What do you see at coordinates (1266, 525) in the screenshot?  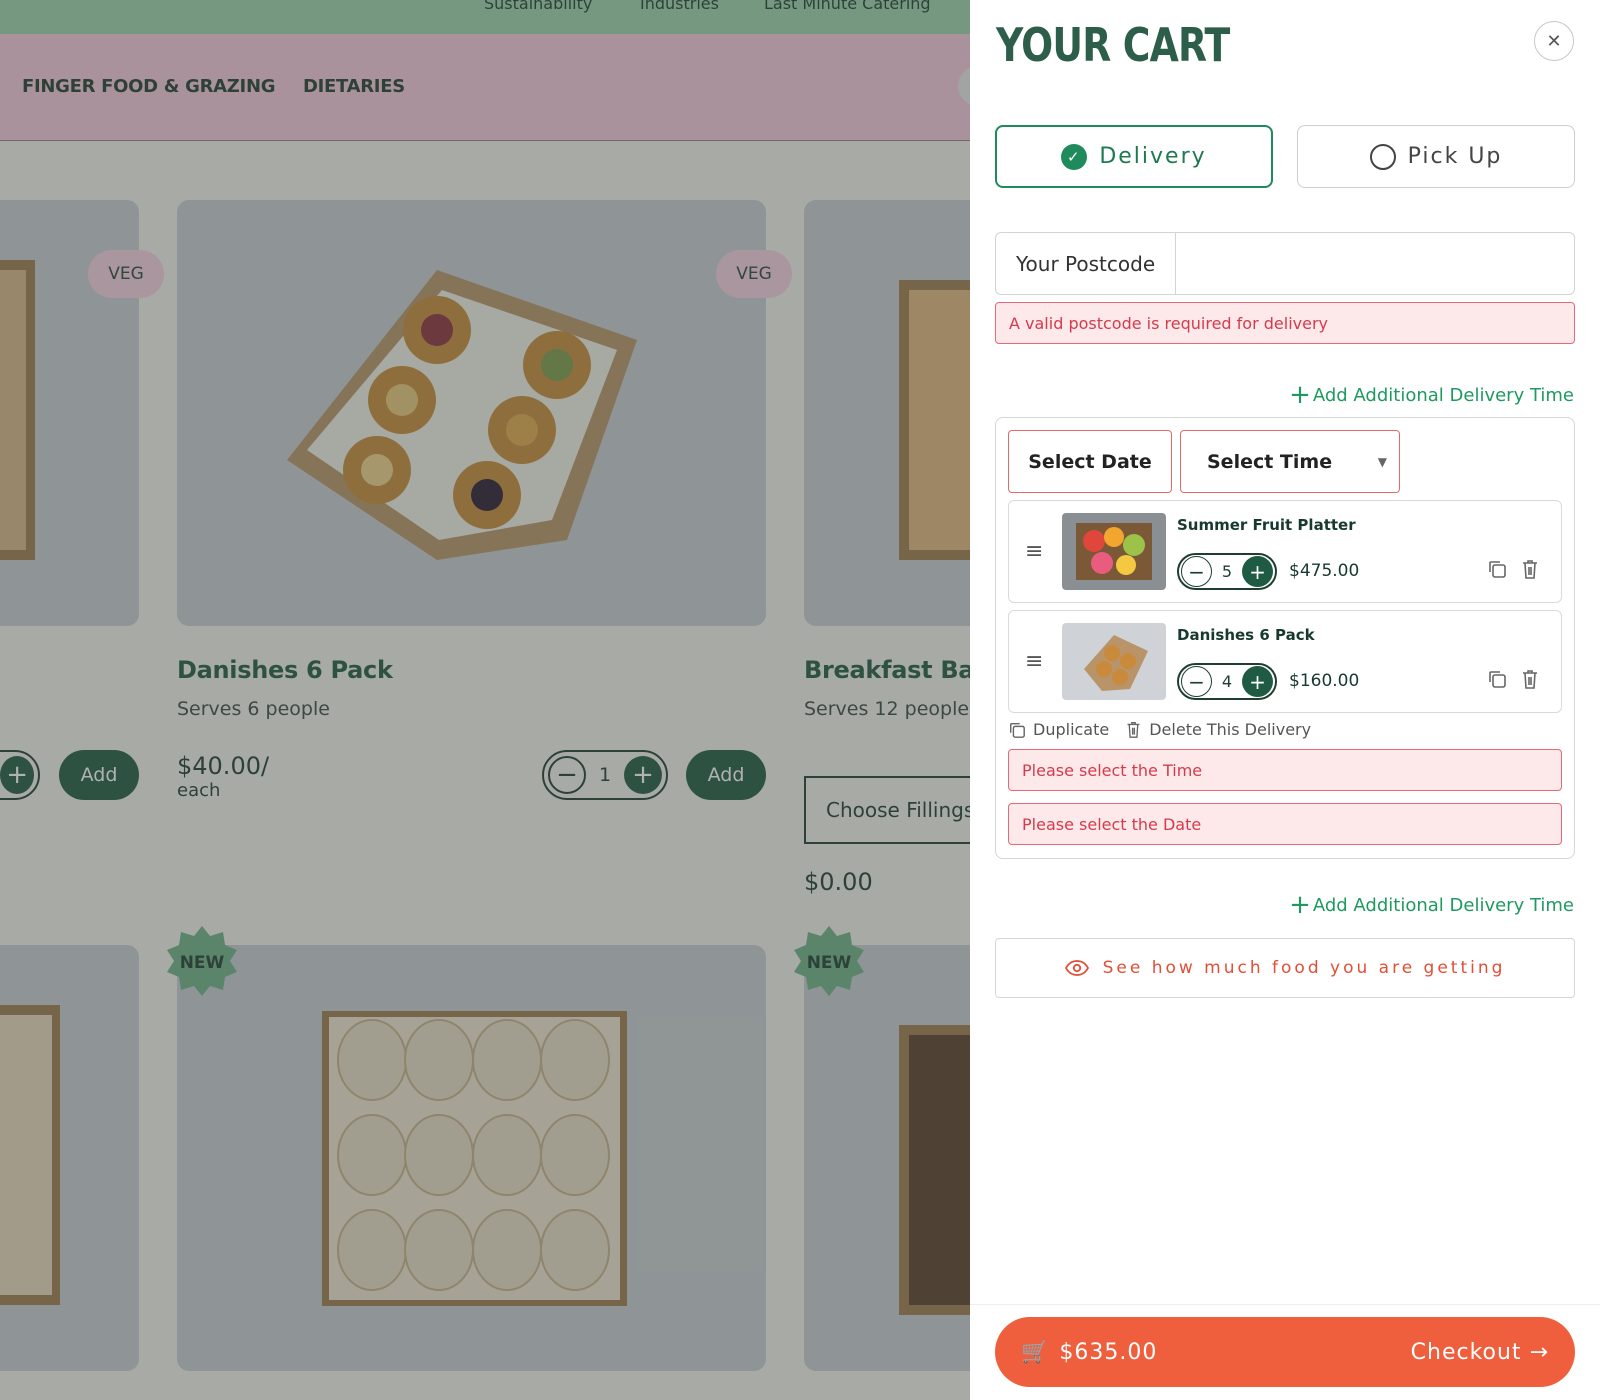 I see `item-name: Summer Fruit Platter` at bounding box center [1266, 525].